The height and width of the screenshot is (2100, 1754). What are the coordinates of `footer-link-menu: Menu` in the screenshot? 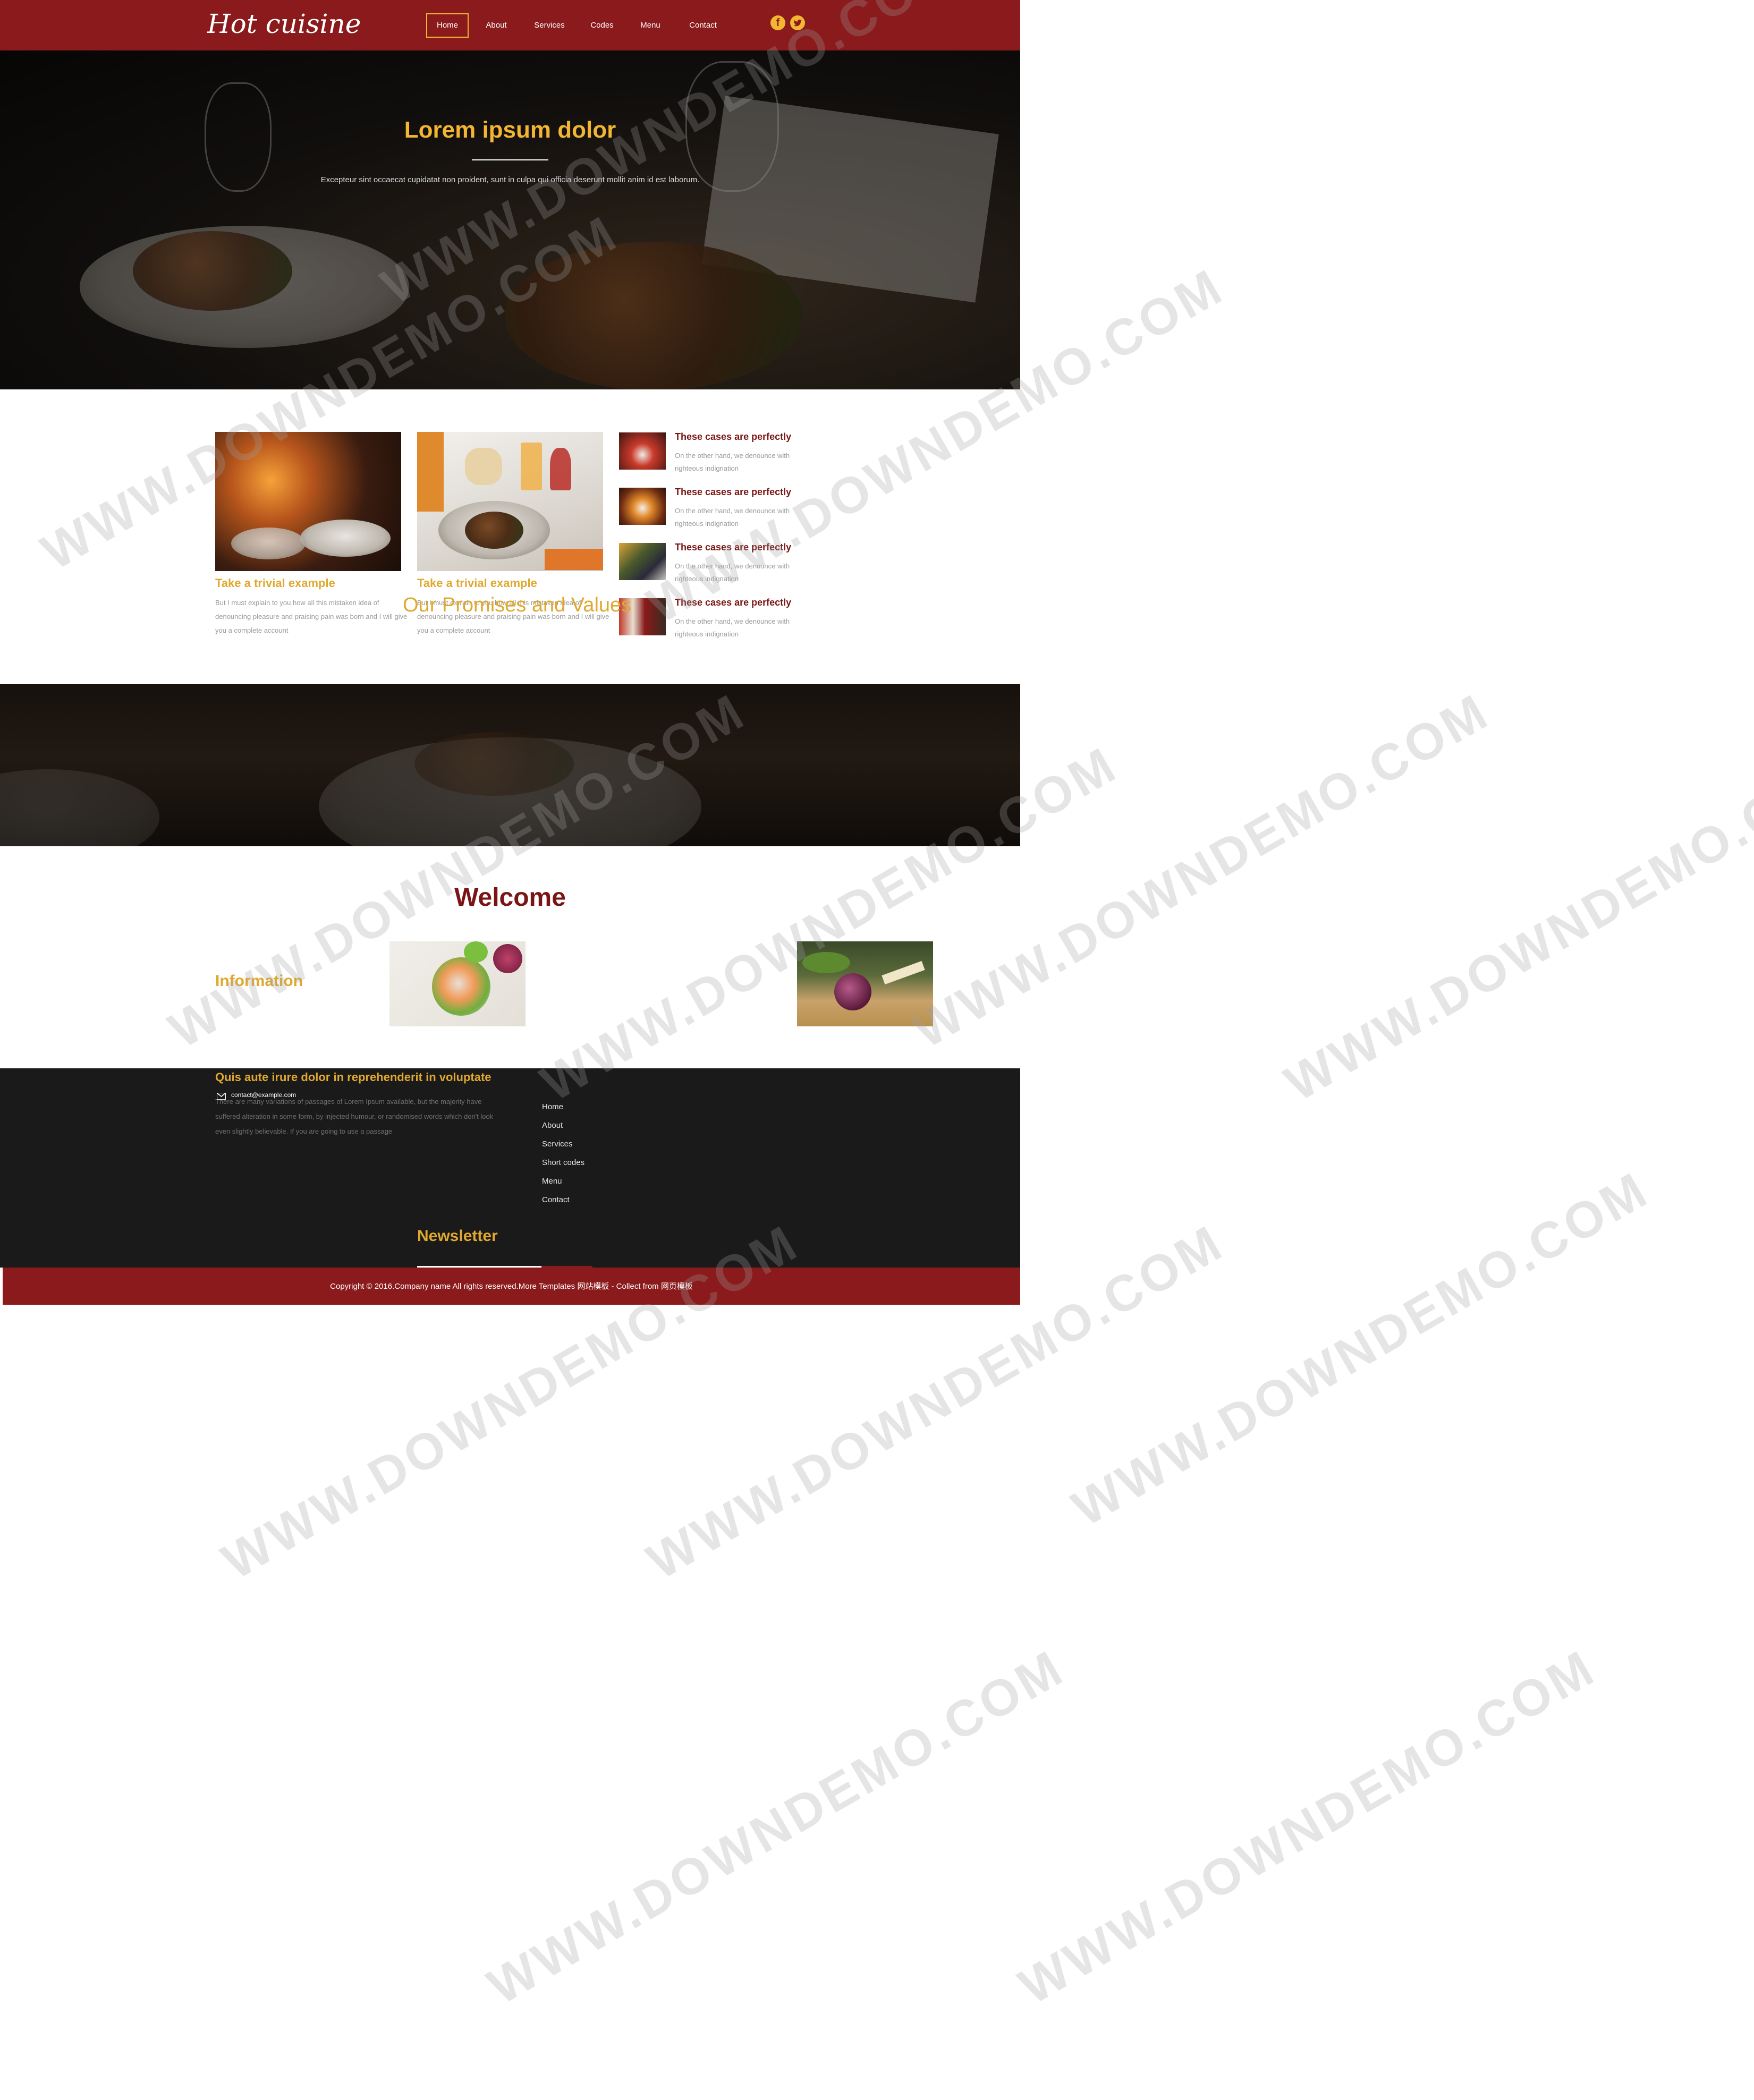 It's located at (552, 1182).